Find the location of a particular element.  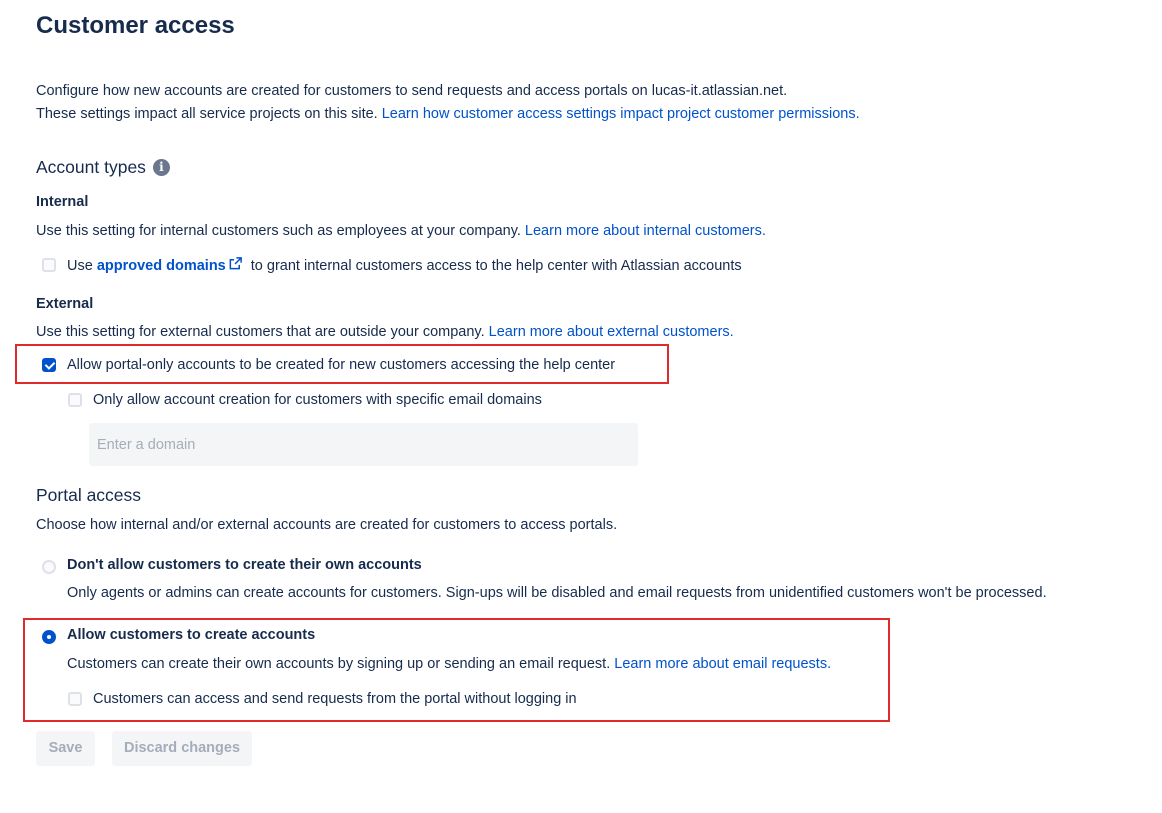

info-icon: i is located at coordinates (161, 167).